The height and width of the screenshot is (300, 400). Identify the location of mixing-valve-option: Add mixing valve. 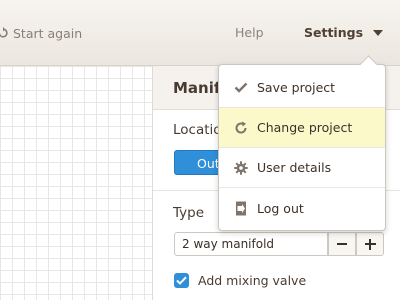
(240, 280).